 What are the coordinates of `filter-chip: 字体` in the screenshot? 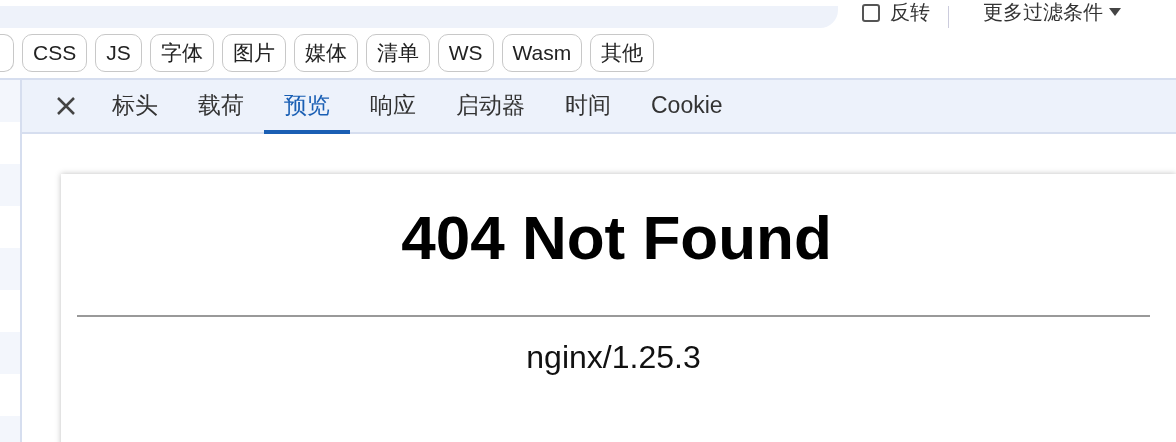 It's located at (181, 53).